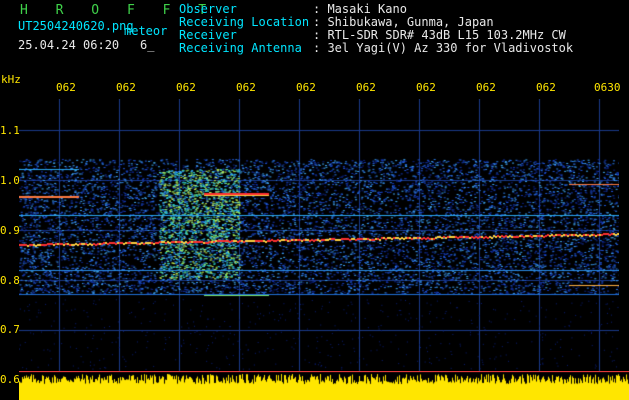  What do you see at coordinates (443, 48) in the screenshot?
I see `field-antenna-value: : 3el Yagi(V) Az 330 for Vladivostok` at bounding box center [443, 48].